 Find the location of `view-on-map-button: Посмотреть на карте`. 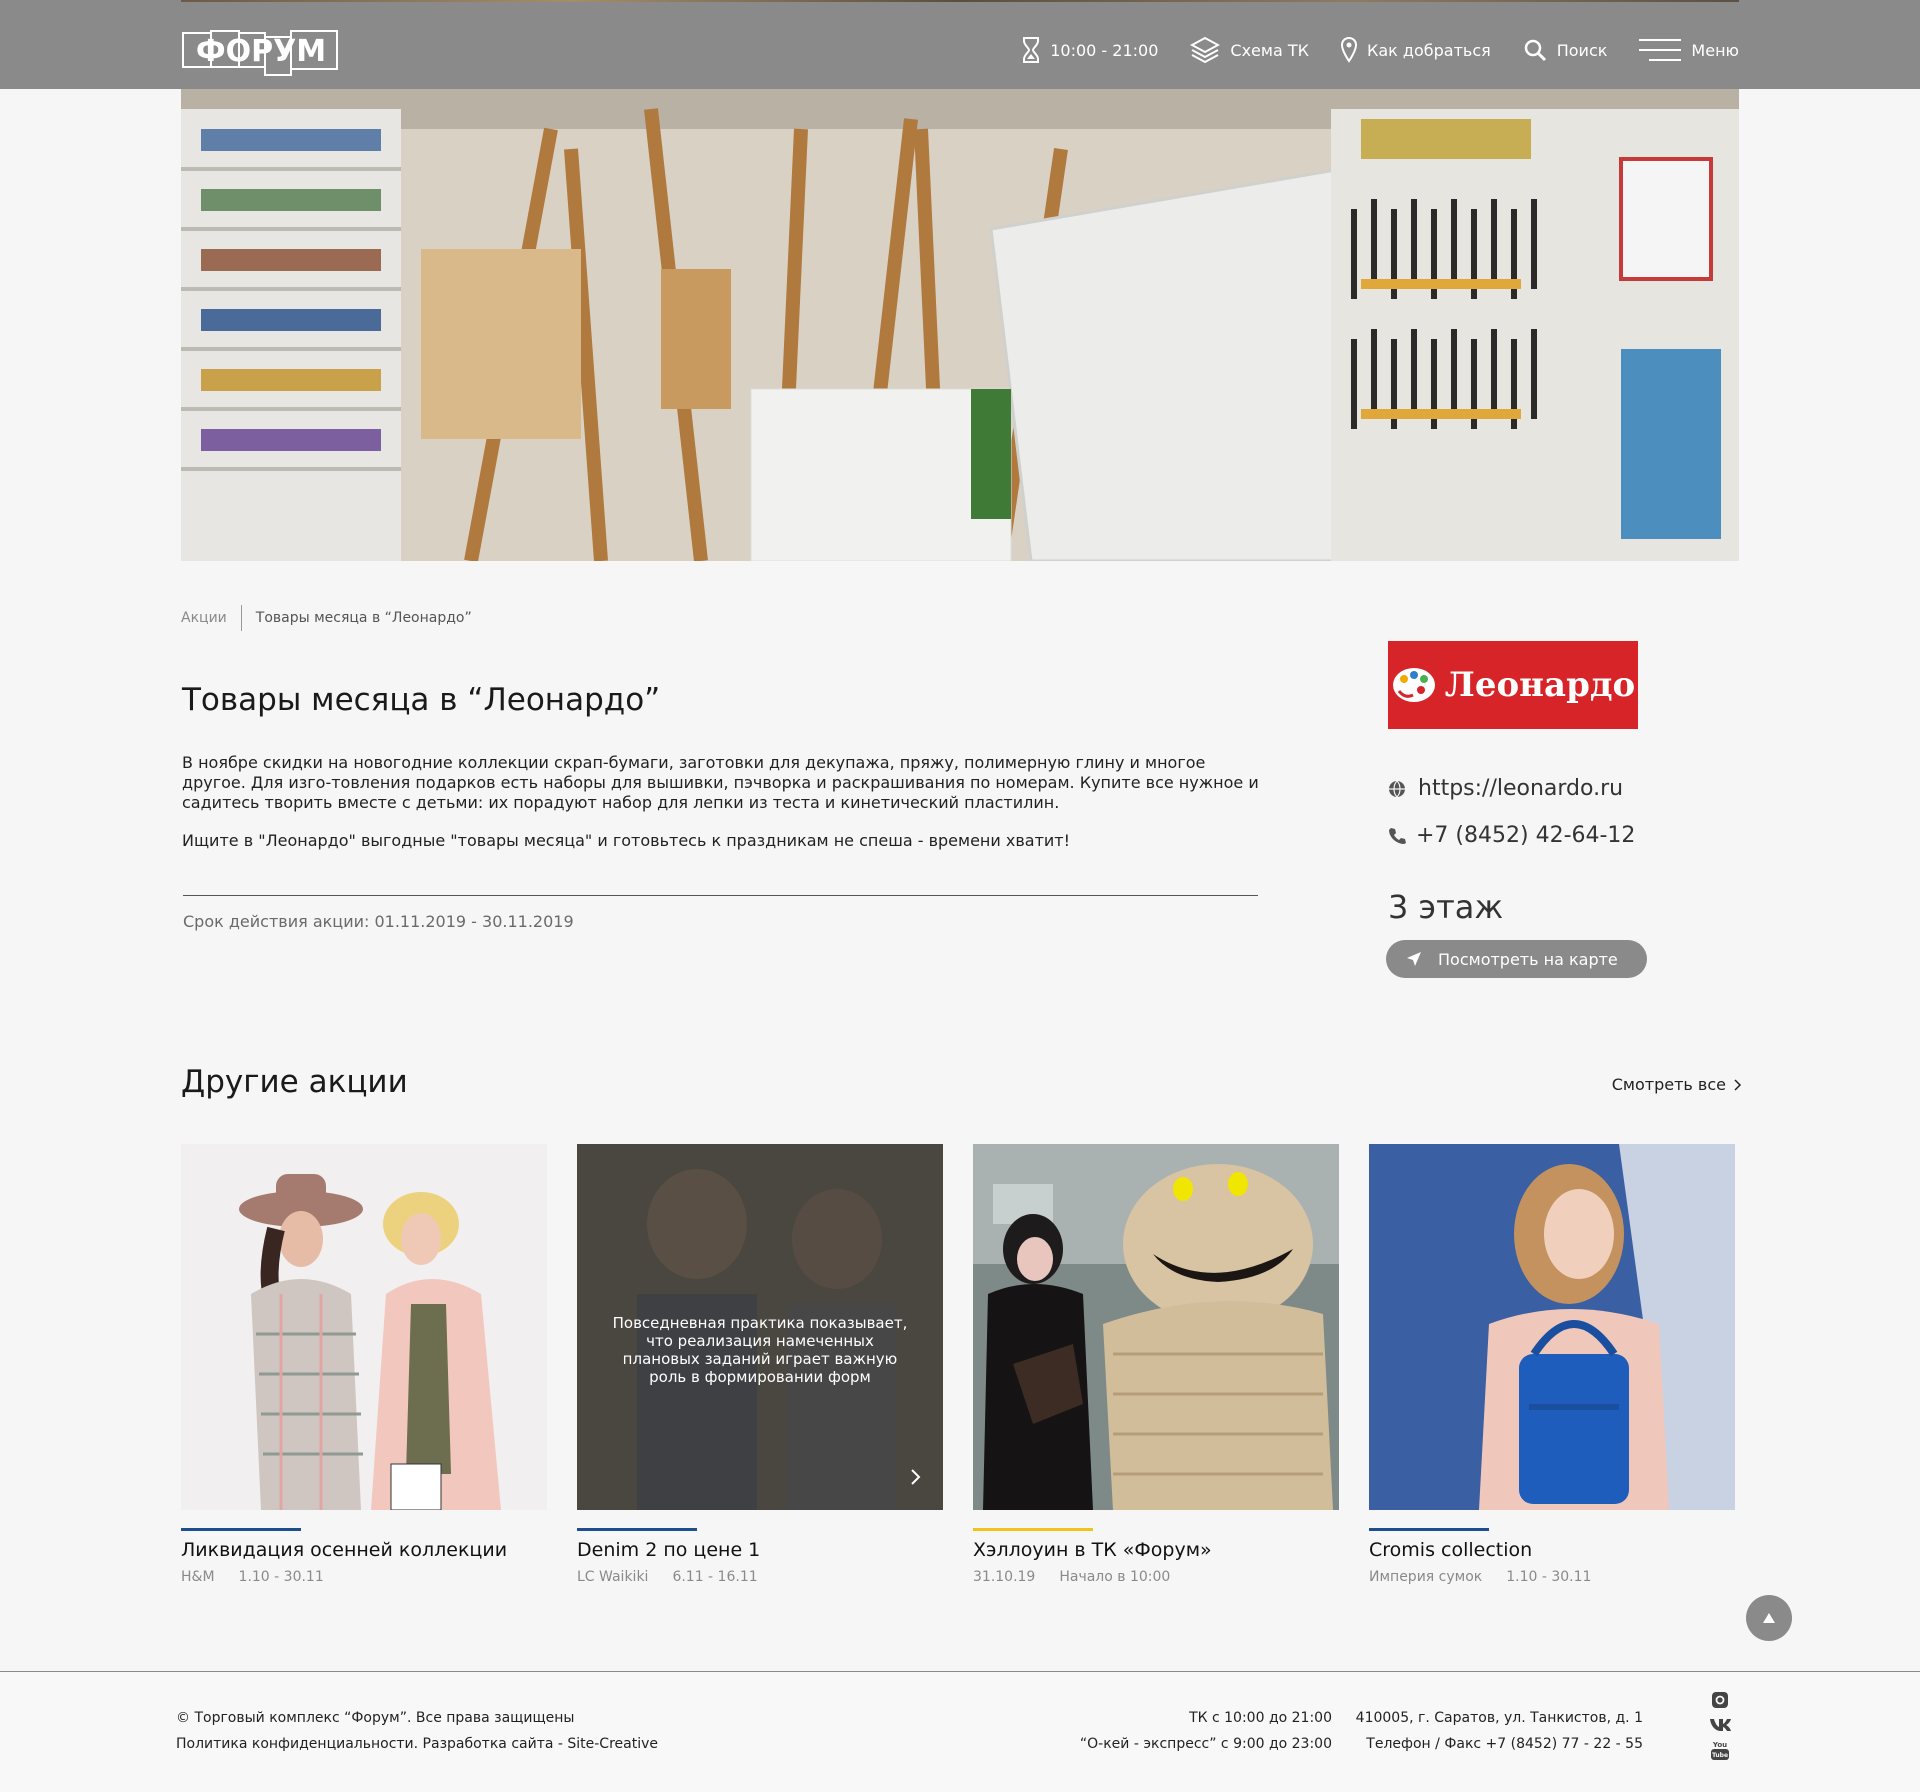

view-on-map-button: Посмотреть на карте is located at coordinates (1516, 959).